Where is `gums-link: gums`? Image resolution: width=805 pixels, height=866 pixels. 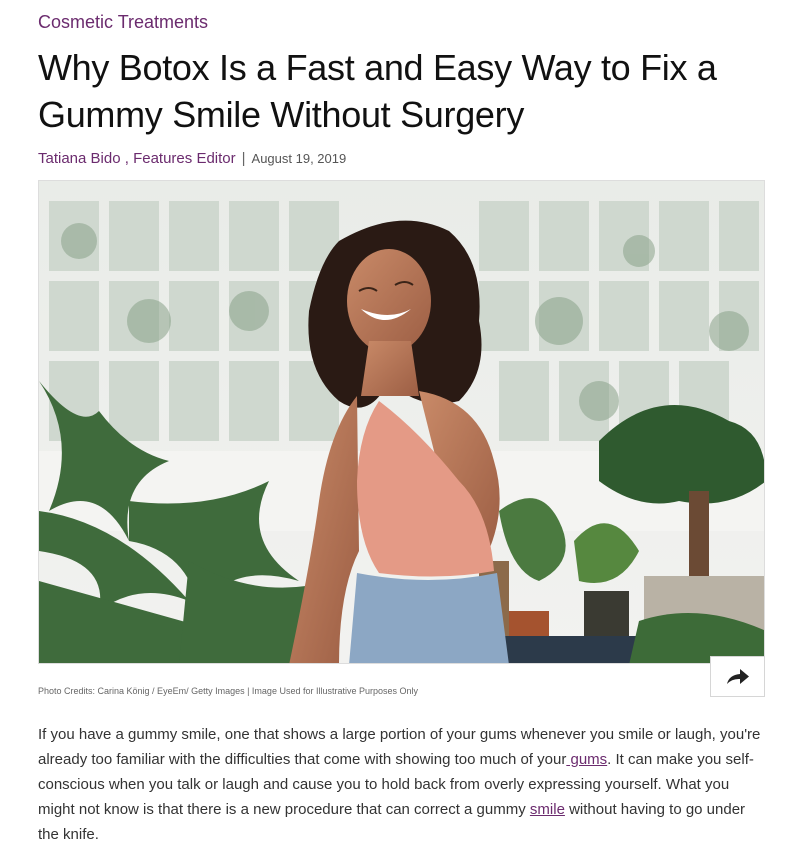 gums-link: gums is located at coordinates (586, 759).